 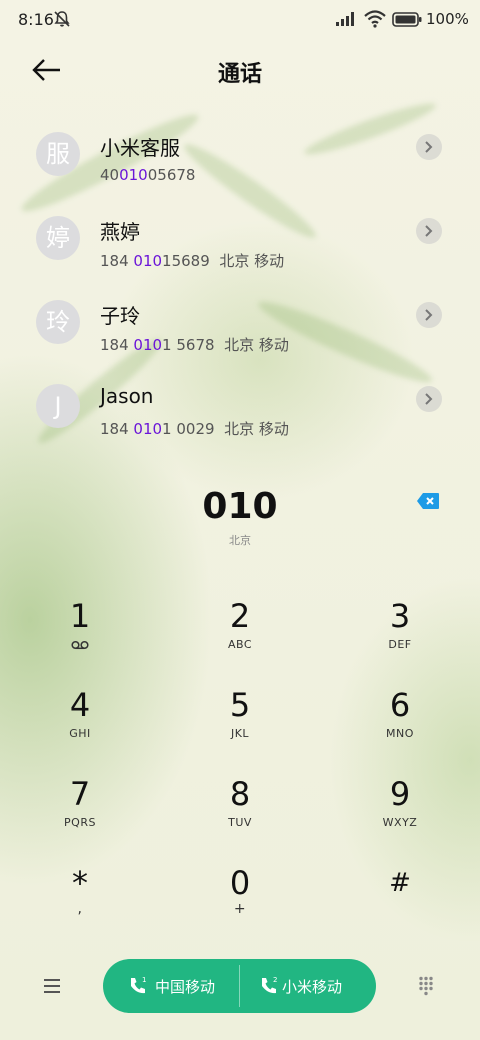 I want to click on key-letters: +, so click(x=240, y=909).